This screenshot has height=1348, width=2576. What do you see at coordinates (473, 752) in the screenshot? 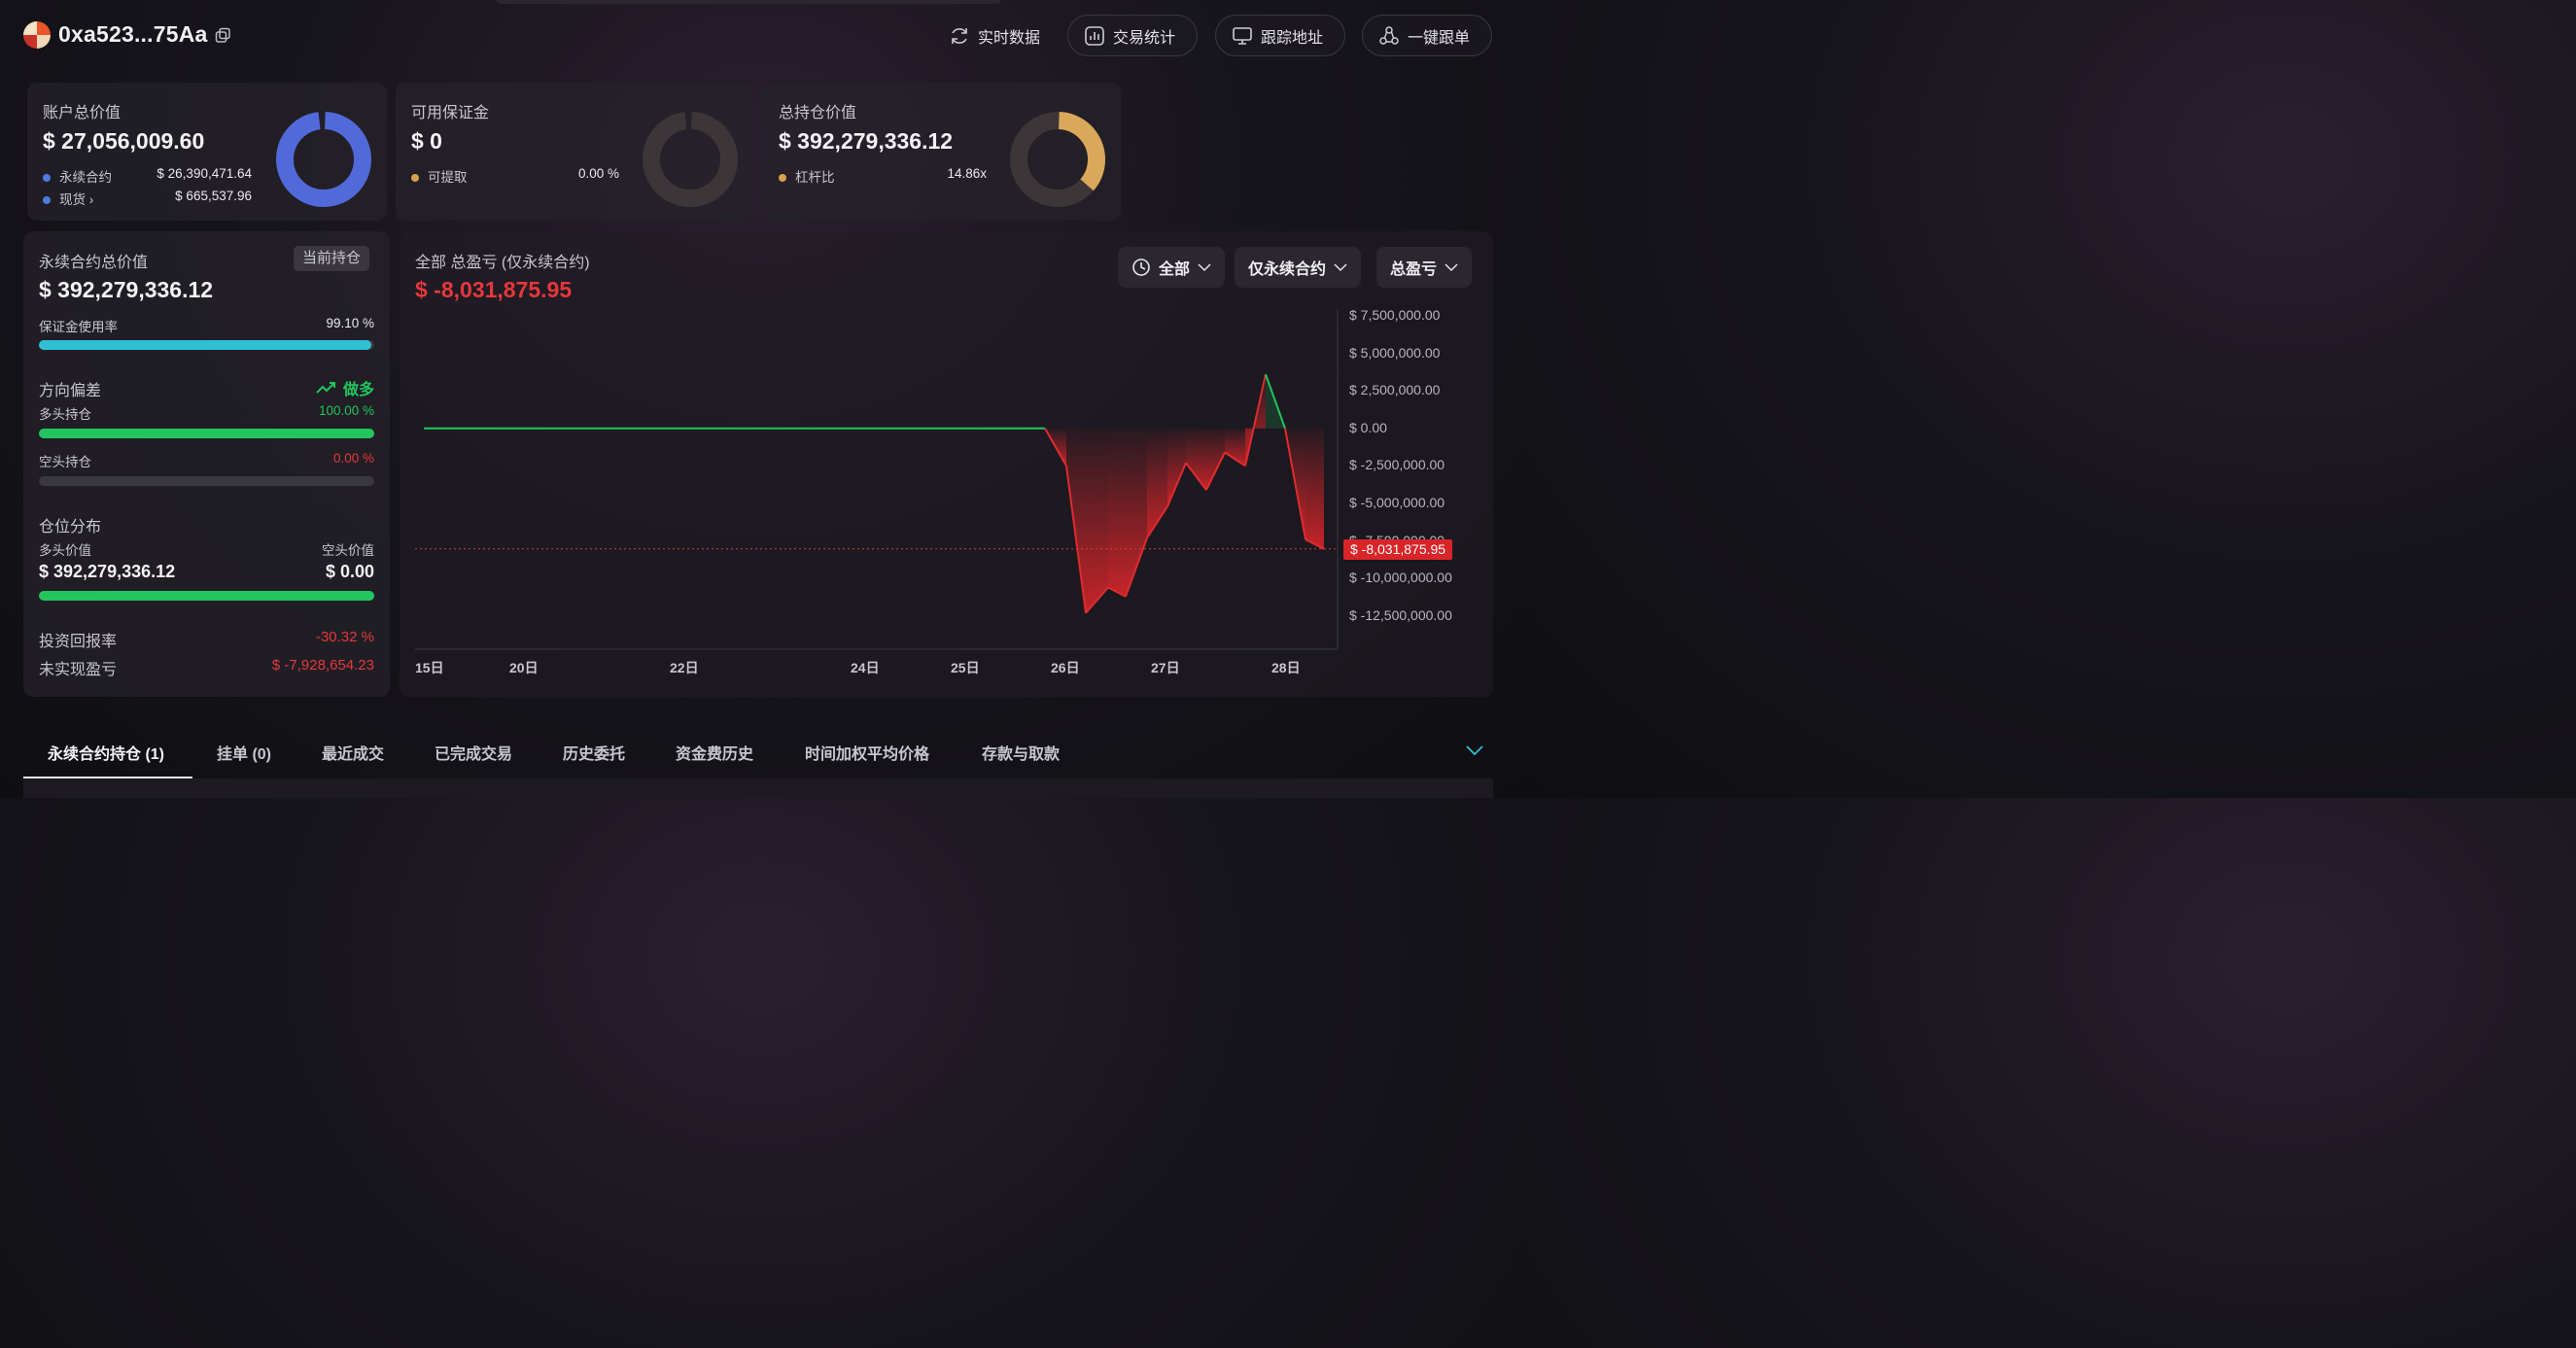
I see `tab-3: 已完成交易` at bounding box center [473, 752].